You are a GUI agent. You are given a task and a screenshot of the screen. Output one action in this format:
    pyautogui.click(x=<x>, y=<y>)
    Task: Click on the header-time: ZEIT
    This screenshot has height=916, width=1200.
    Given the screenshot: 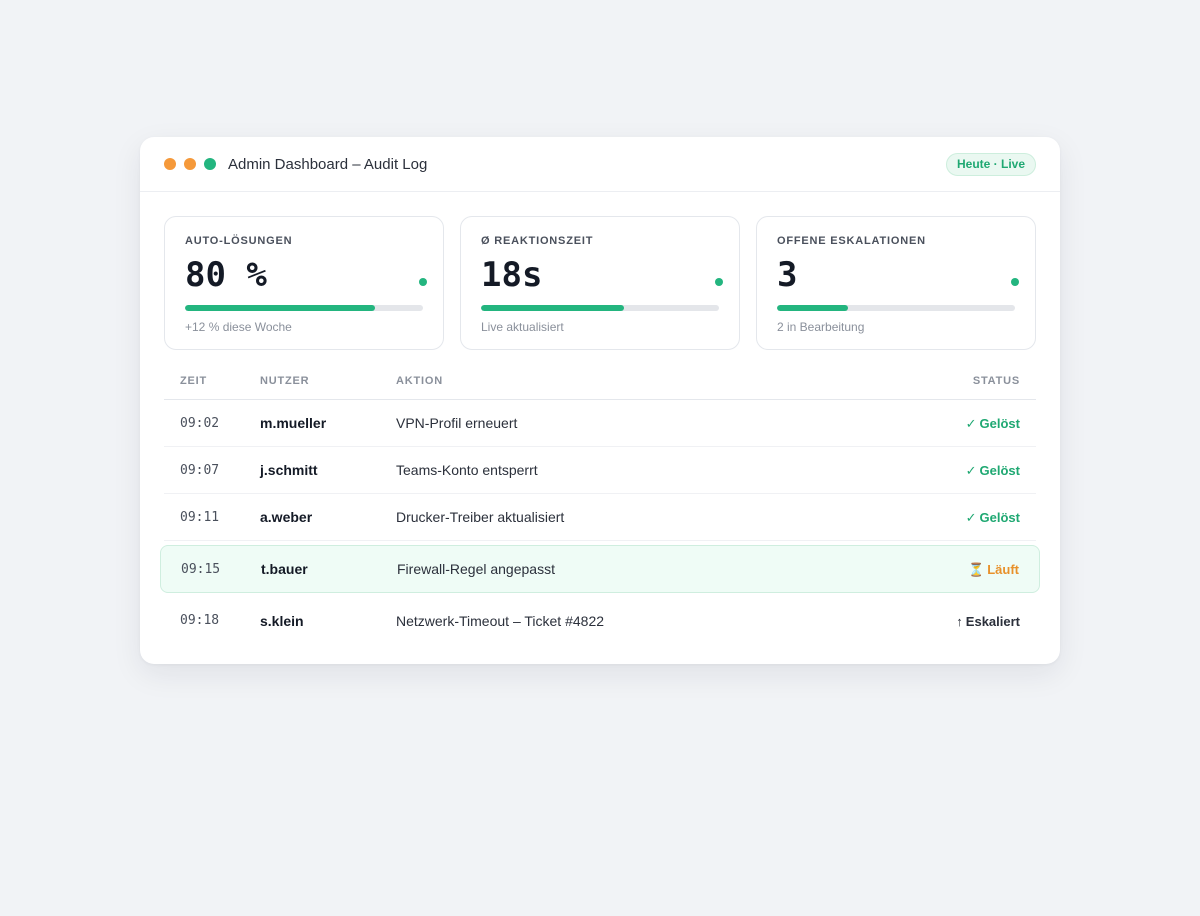 What is the action you would take?
    pyautogui.click(x=212, y=381)
    